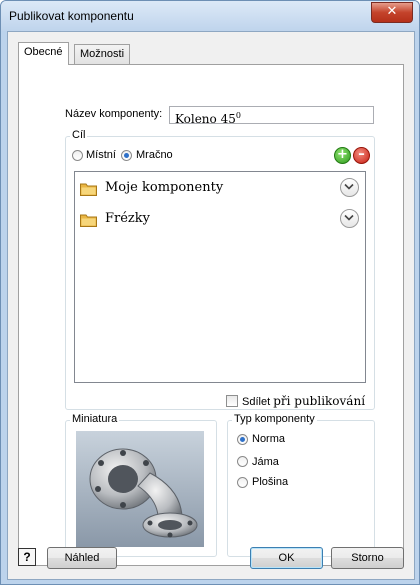 This screenshot has width=420, height=585. What do you see at coordinates (211, 560) in the screenshot?
I see `button-bar: ? Náhled OK Storno` at bounding box center [211, 560].